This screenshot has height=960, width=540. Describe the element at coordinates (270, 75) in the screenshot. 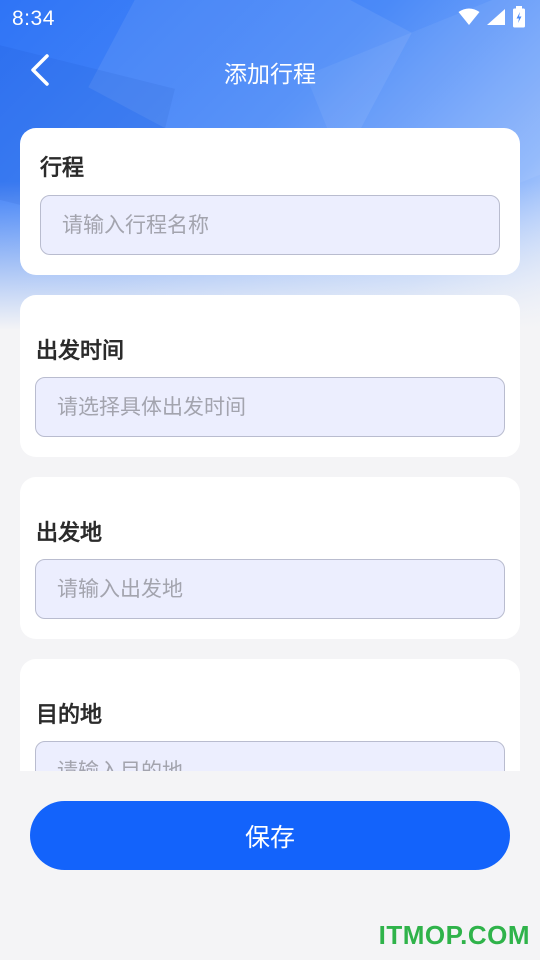

I see `page-title: 添加行程` at that location.